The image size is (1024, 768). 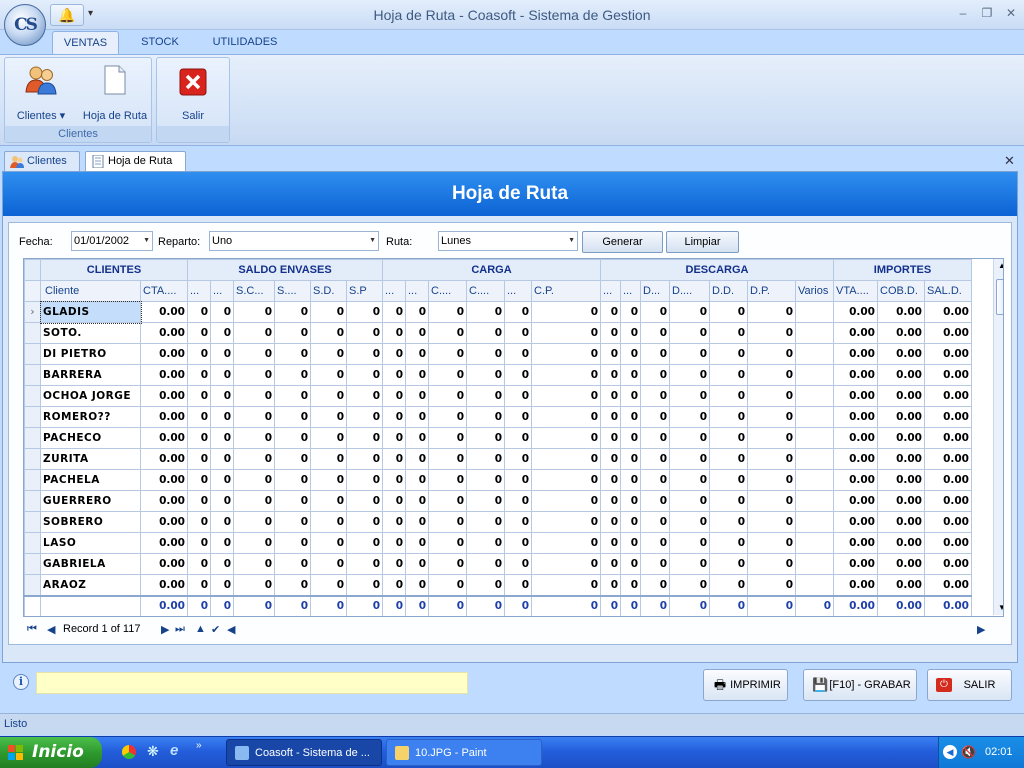 I want to click on column-header: Varios, so click(x=814, y=291).